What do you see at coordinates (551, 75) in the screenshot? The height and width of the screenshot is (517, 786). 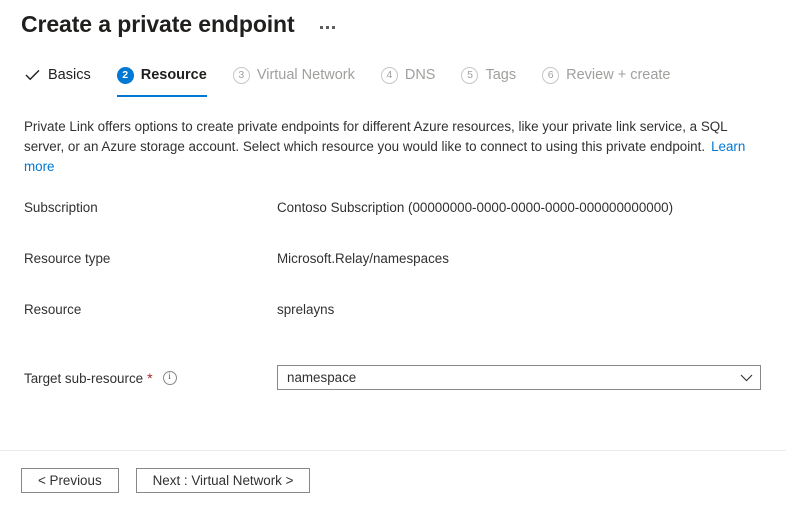 I see `tab-step-number: 6` at bounding box center [551, 75].